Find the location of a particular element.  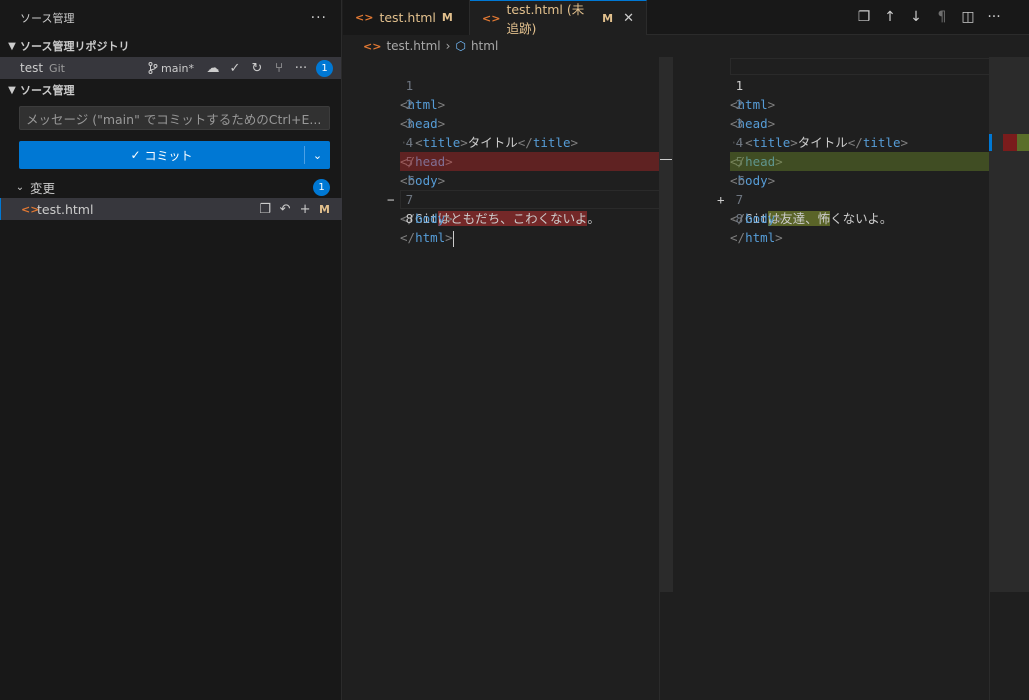

commit-dropdown-chevron-icon: ⌄ is located at coordinates (317, 155).